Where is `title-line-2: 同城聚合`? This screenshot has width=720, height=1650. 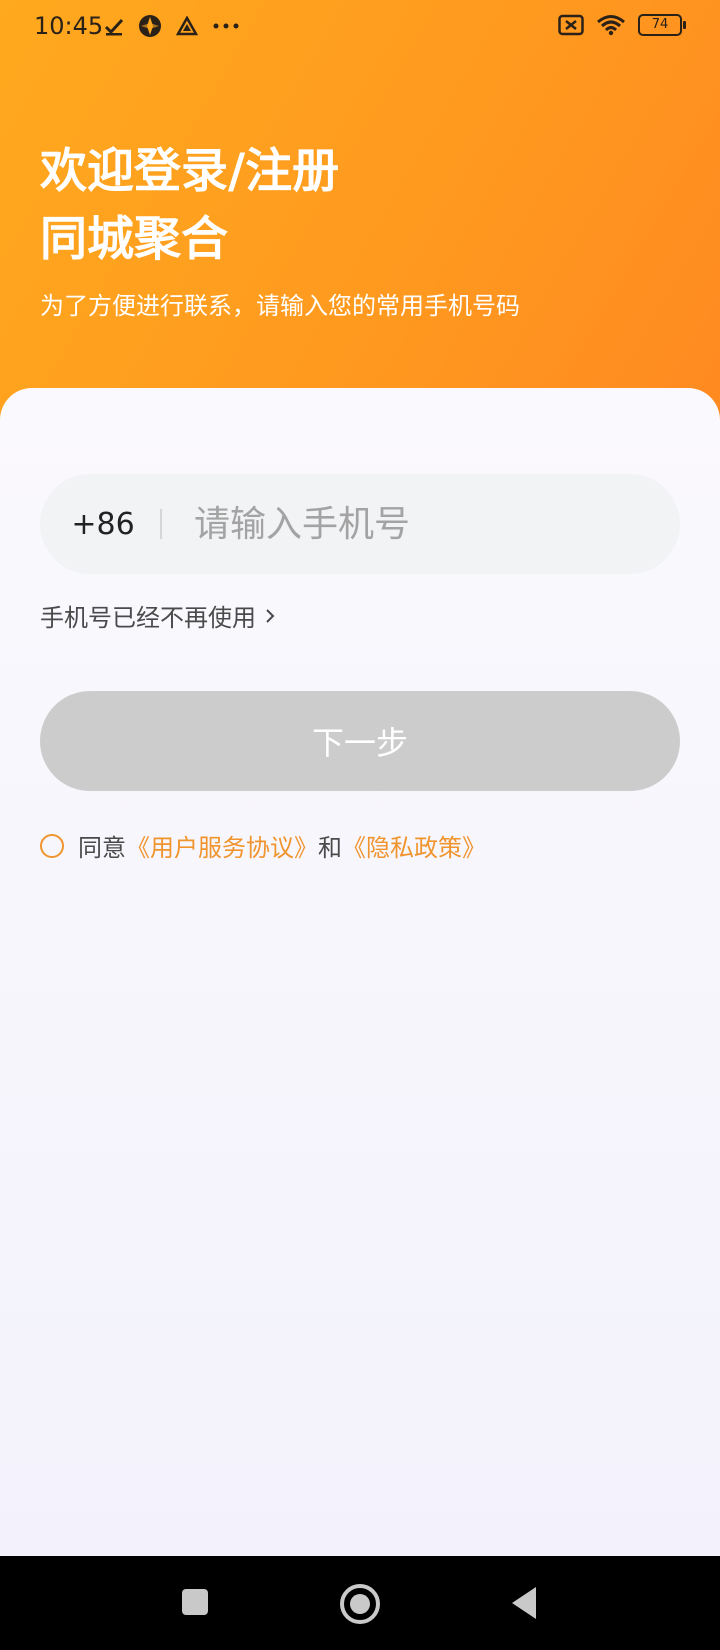
title-line-2: 同城聚合 is located at coordinates (134, 239).